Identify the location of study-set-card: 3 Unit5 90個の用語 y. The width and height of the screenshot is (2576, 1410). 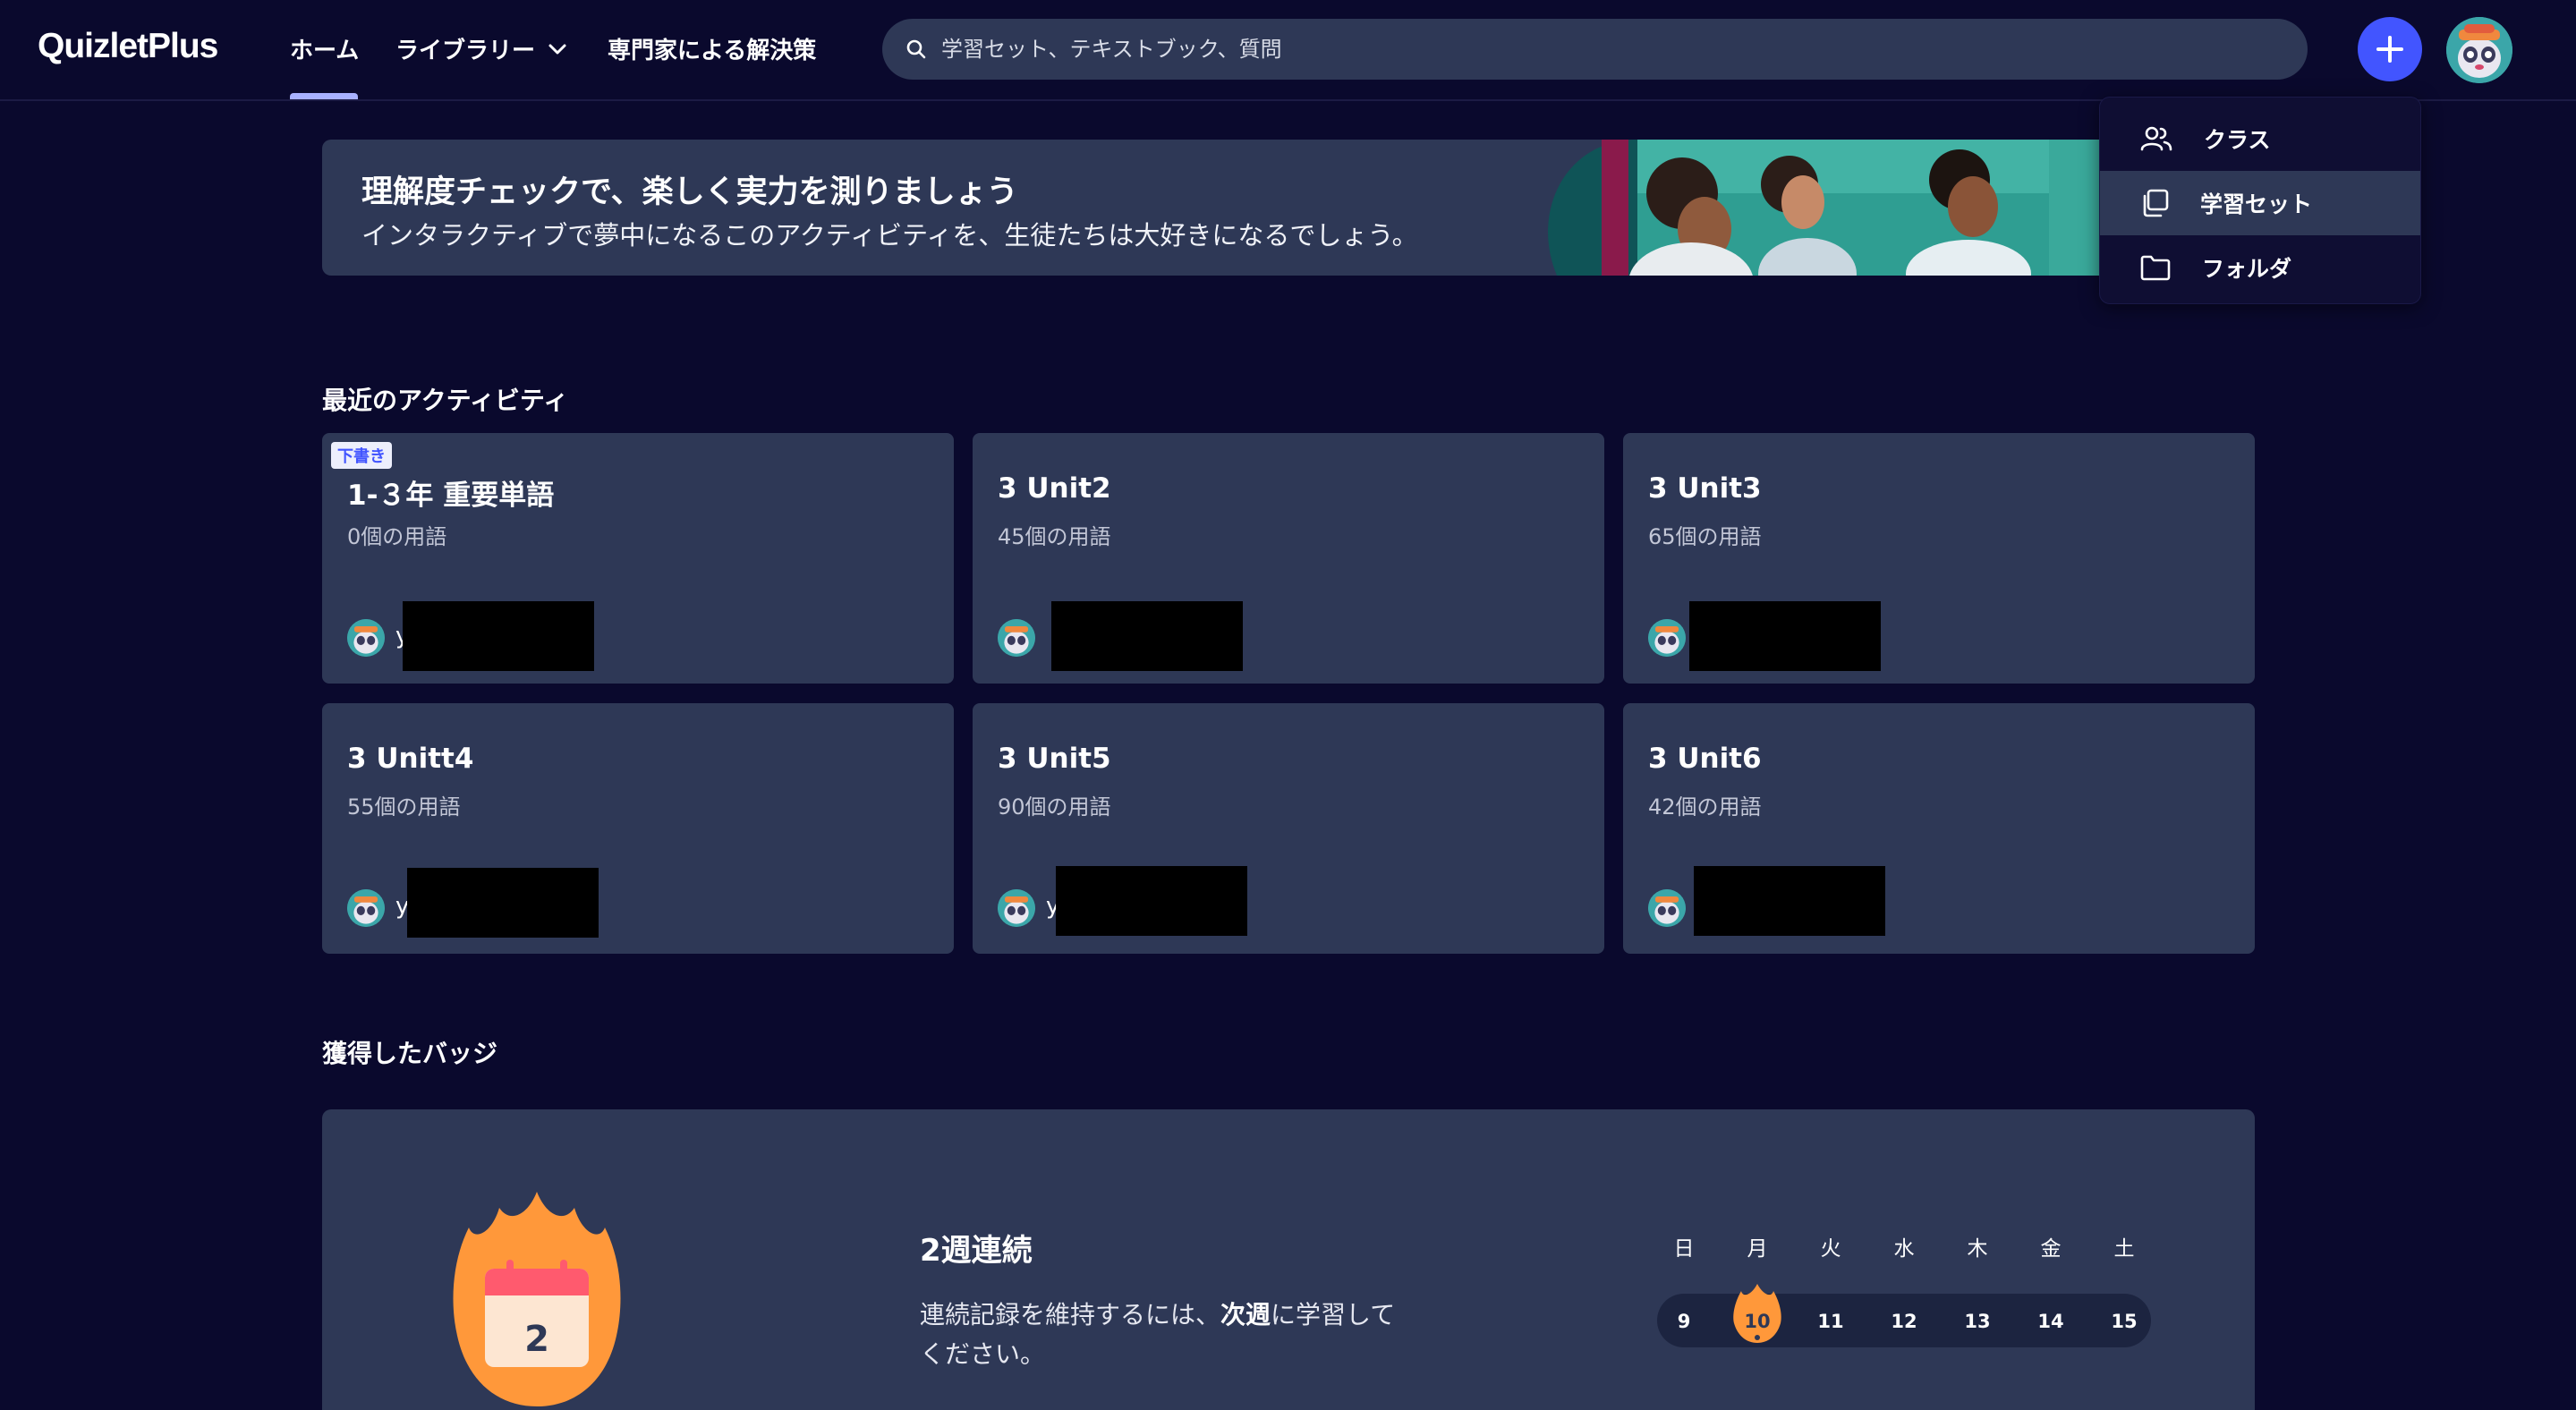
(1288, 829).